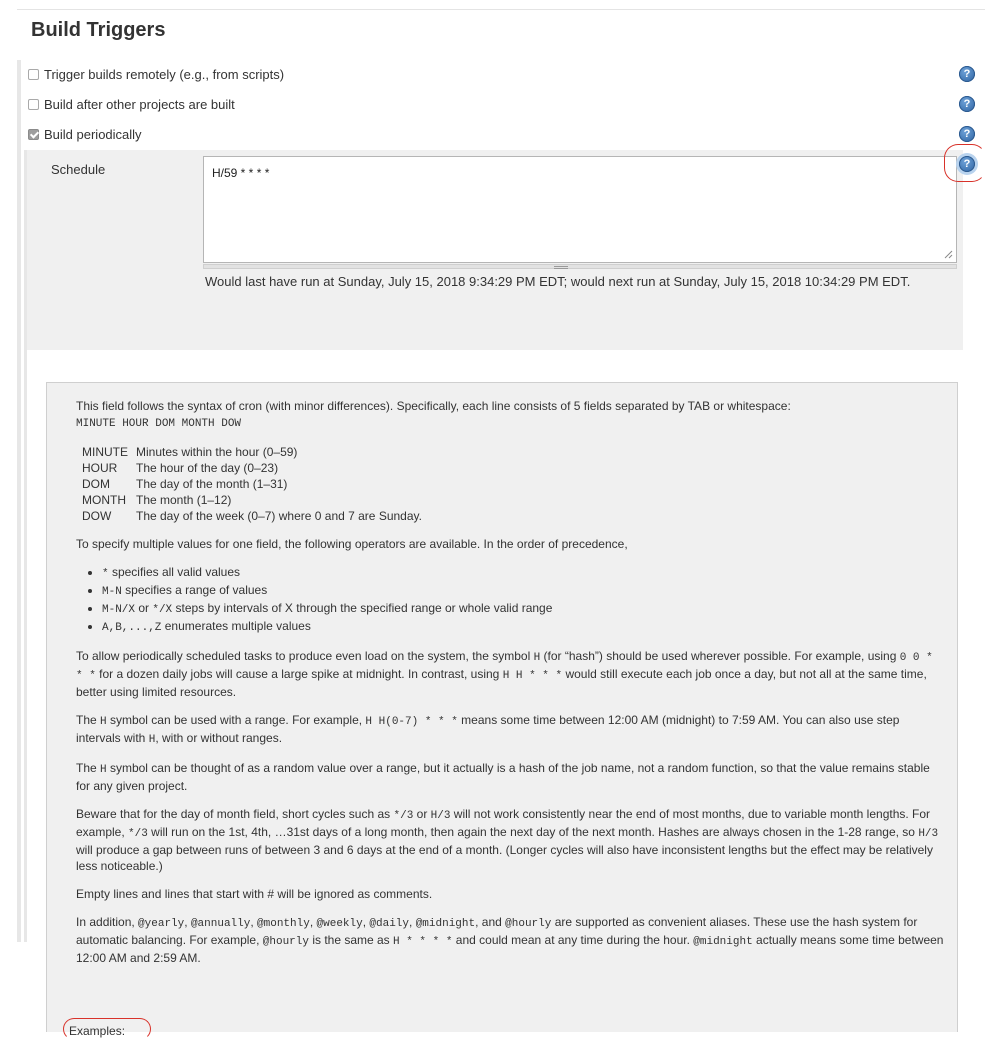 This screenshot has height=1040, width=985. Describe the element at coordinates (180, 468) in the screenshot. I see `table-row: HOUR The hour of the day (0–23)` at that location.